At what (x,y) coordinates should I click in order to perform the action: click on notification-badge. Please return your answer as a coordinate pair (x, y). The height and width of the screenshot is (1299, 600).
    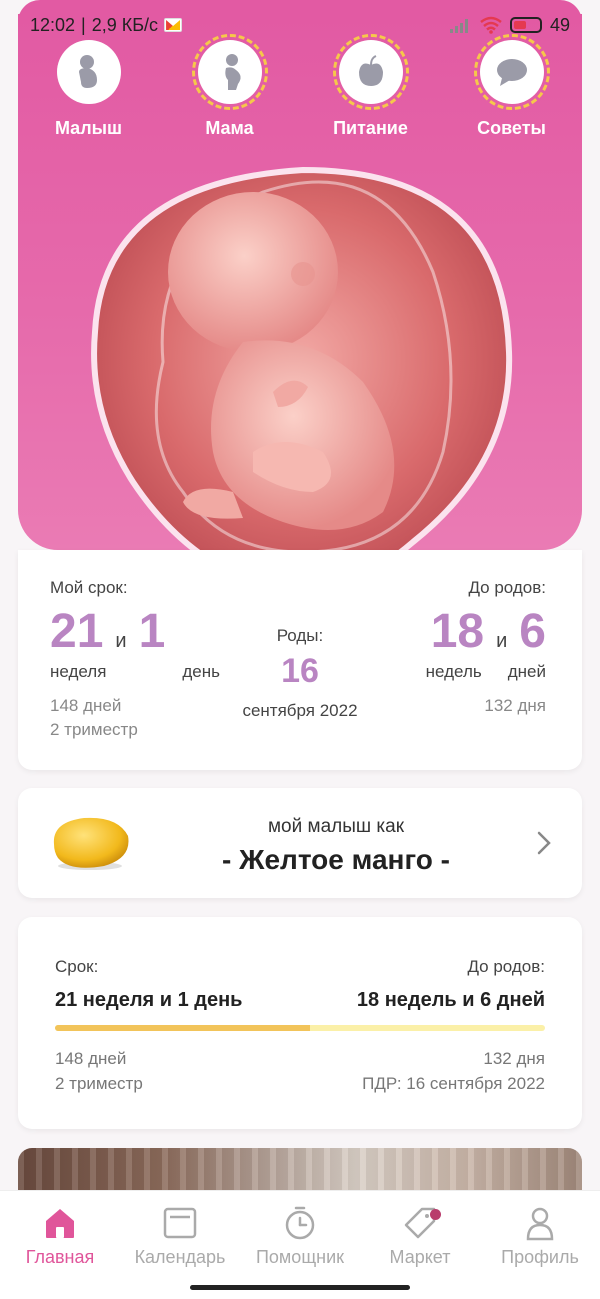
    Looking at the image, I should click on (435, 1214).